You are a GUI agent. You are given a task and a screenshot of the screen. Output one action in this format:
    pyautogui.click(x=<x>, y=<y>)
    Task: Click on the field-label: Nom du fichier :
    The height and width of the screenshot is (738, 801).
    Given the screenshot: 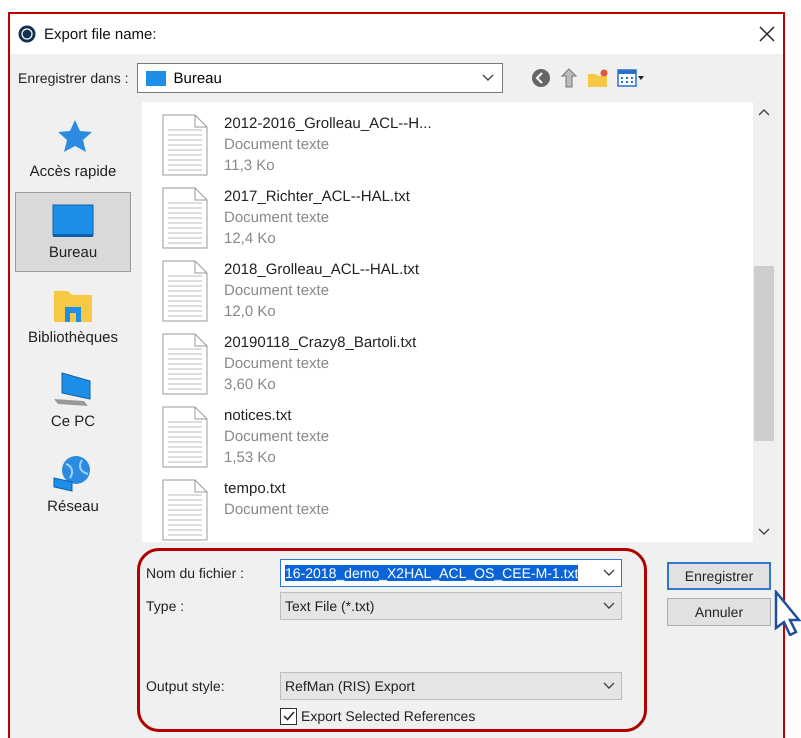 What is the action you would take?
    pyautogui.click(x=196, y=573)
    